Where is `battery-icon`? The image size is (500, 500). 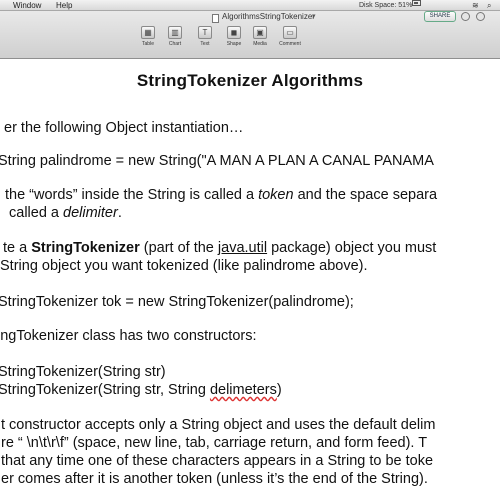 battery-icon is located at coordinates (416, 3).